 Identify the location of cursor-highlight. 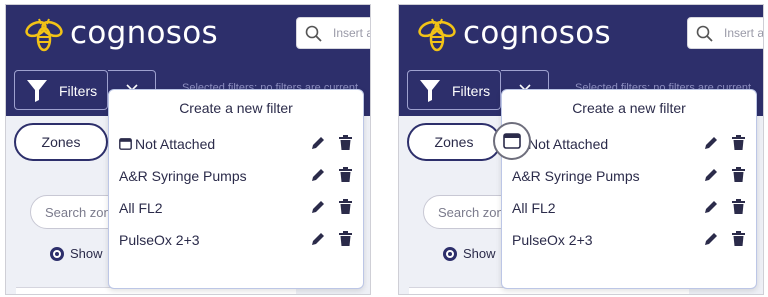
(512, 141).